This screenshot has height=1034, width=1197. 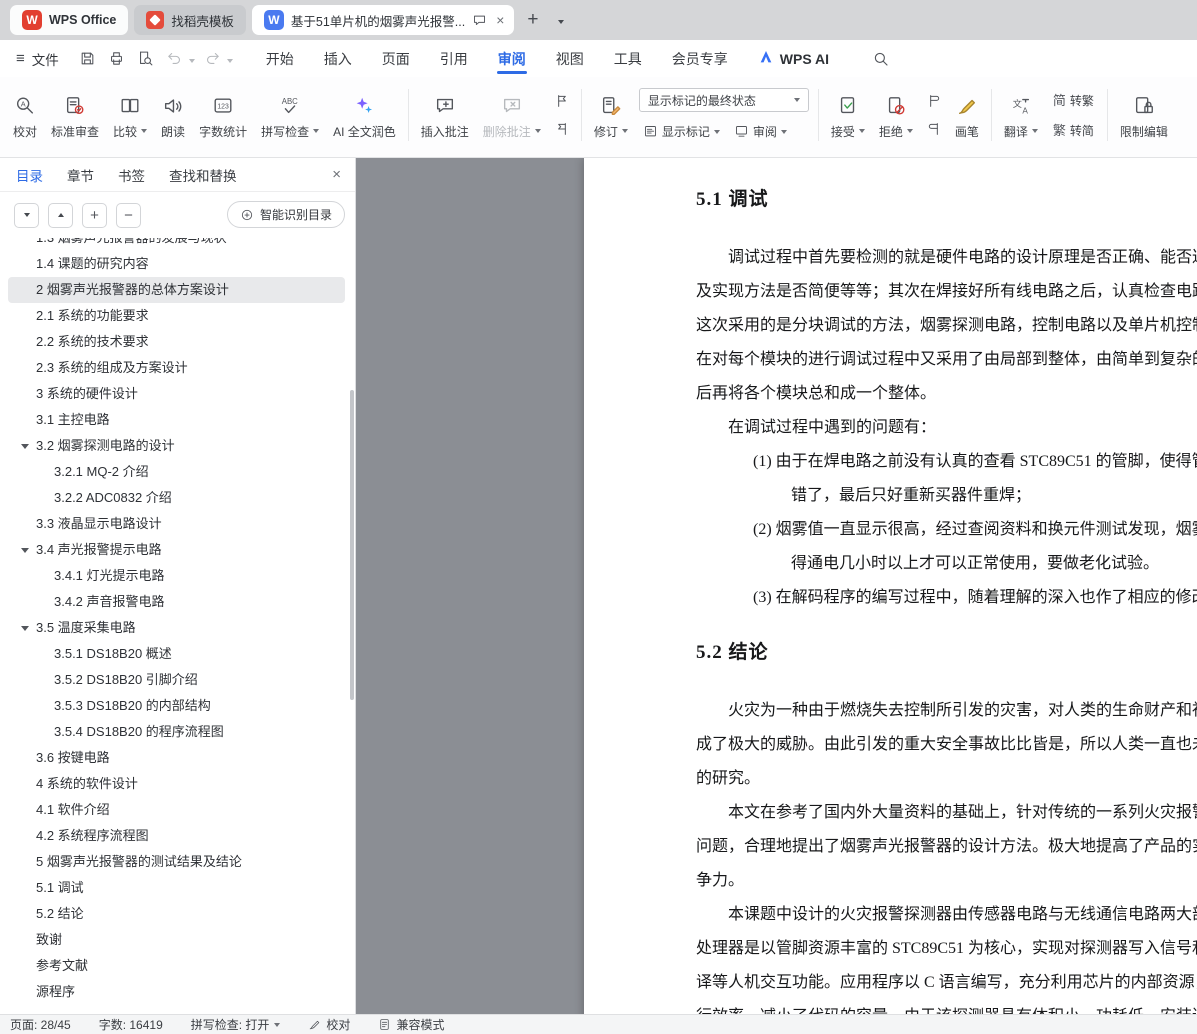 What do you see at coordinates (128, 215) in the screenshot?
I see `toc-zoom-out-button: −` at bounding box center [128, 215].